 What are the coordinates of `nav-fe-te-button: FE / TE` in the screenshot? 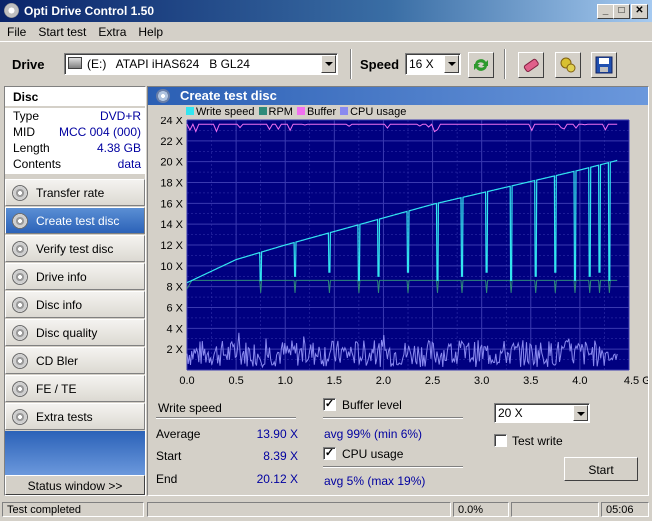 It's located at (75, 388).